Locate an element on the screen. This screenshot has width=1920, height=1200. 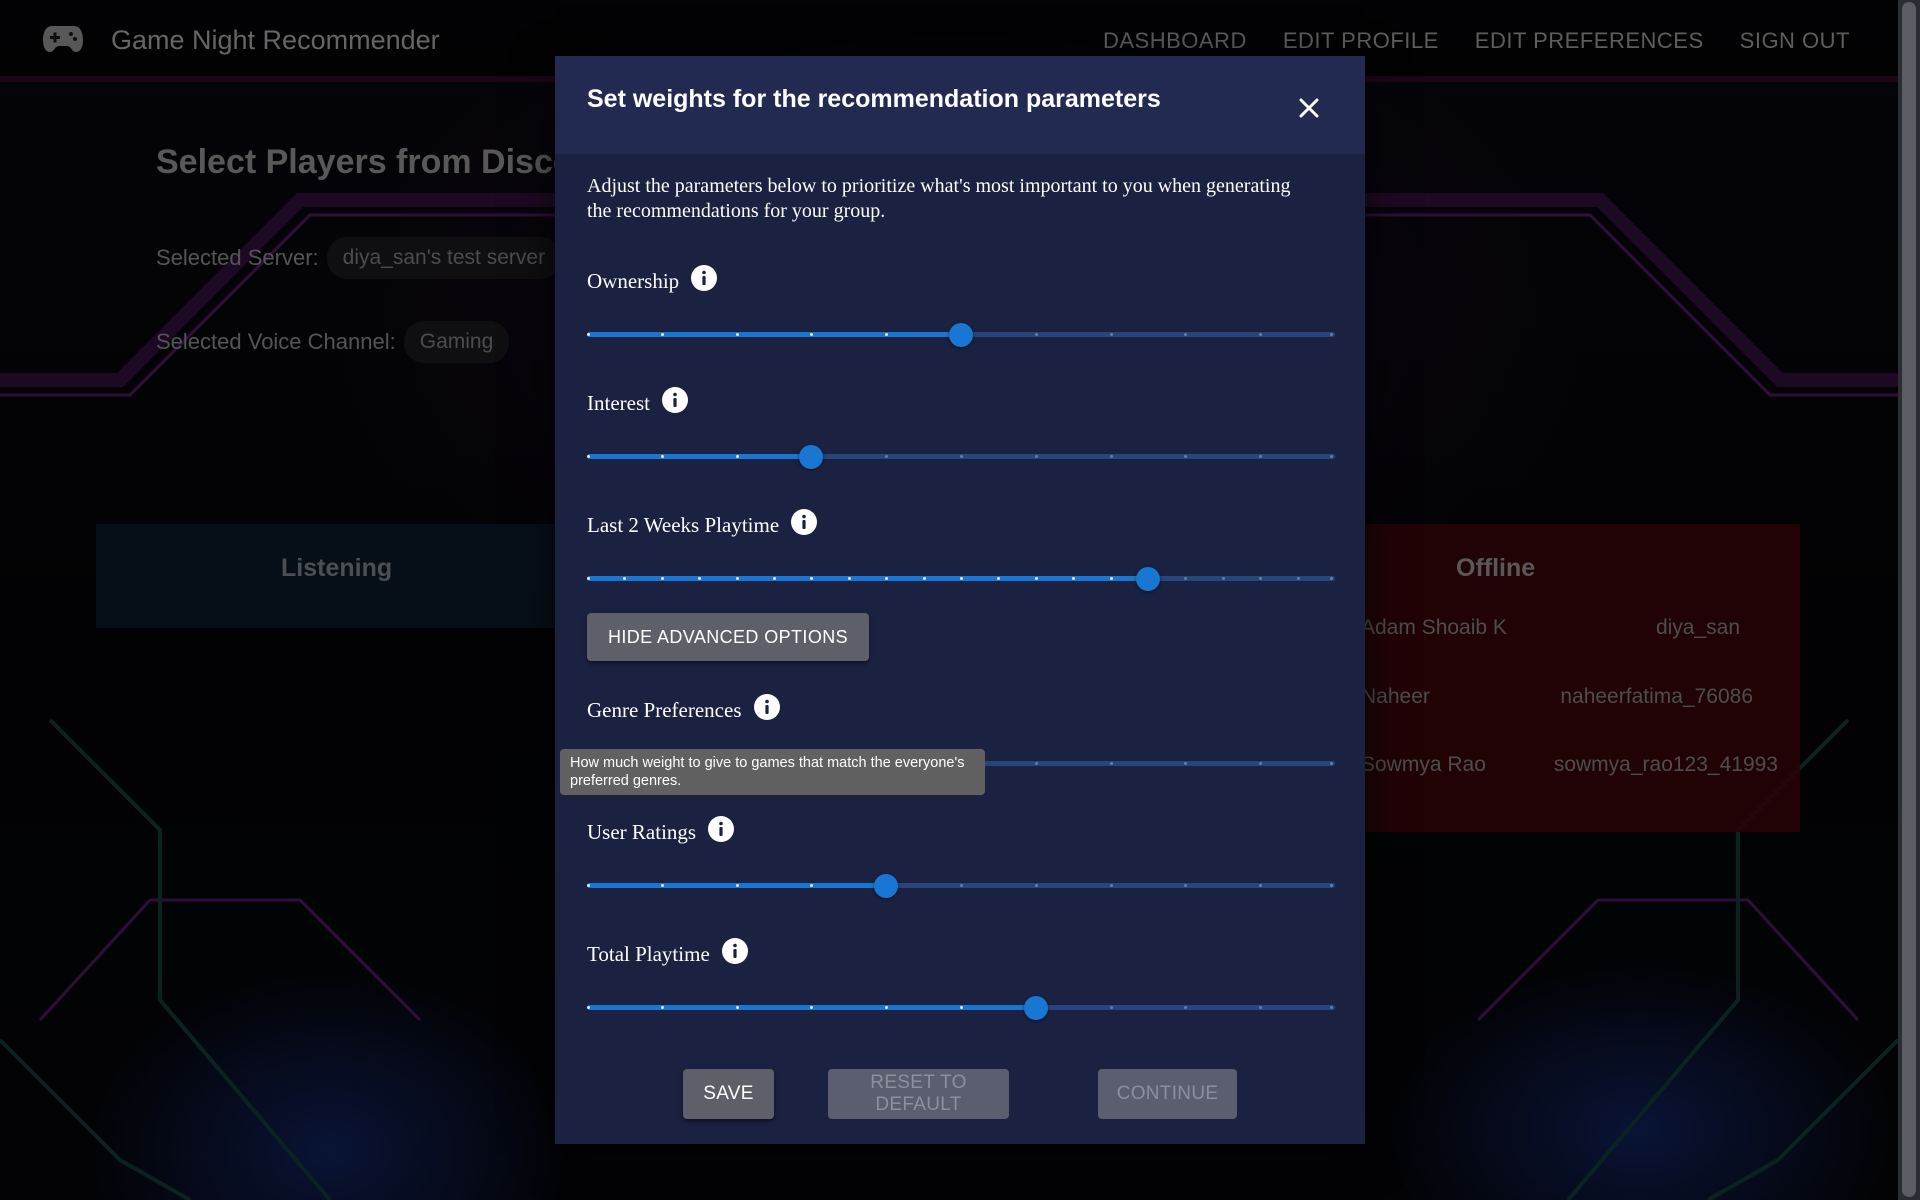
user-ratings-slider is located at coordinates (961, 886).